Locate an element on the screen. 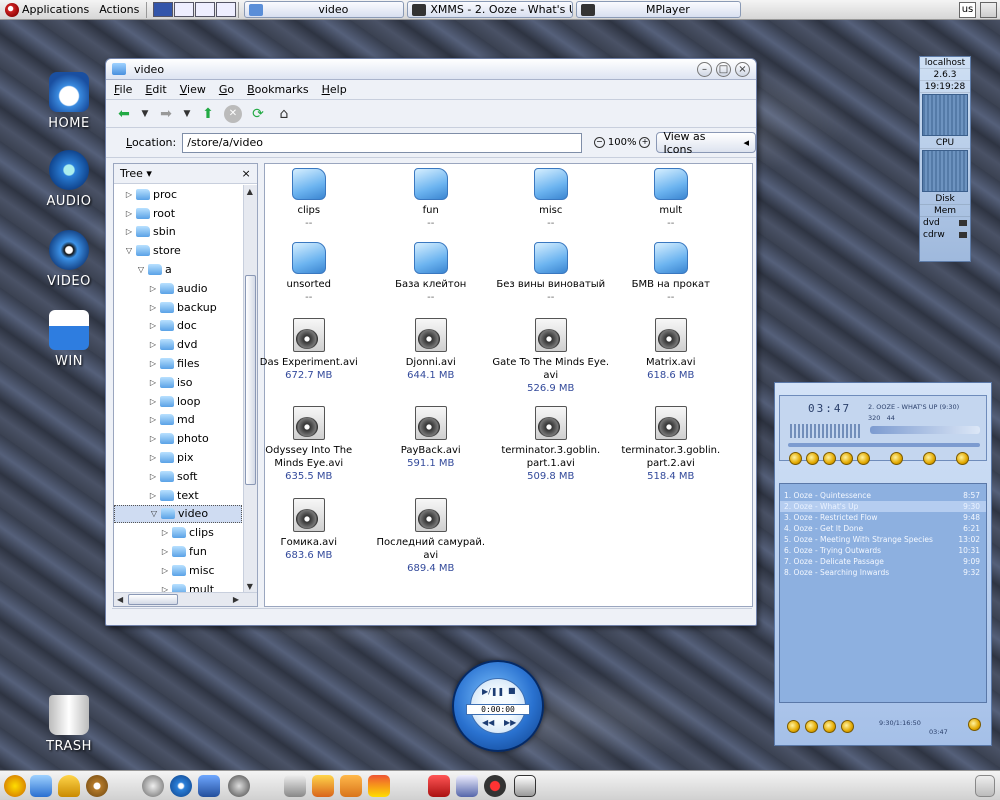 The image size is (1000, 800). side-pane-selector: Tree ▾ is located at coordinates (136, 173).